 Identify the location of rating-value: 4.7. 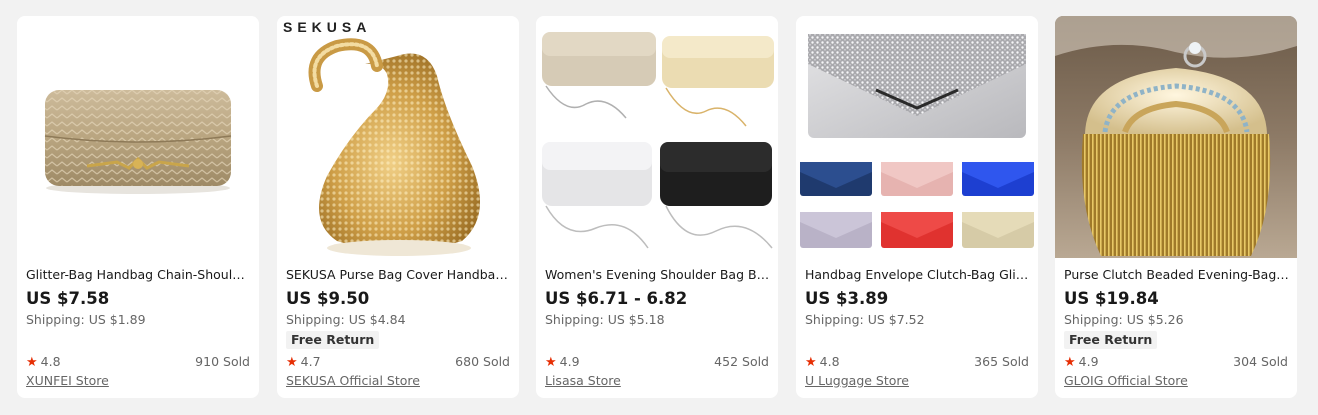
(310, 361).